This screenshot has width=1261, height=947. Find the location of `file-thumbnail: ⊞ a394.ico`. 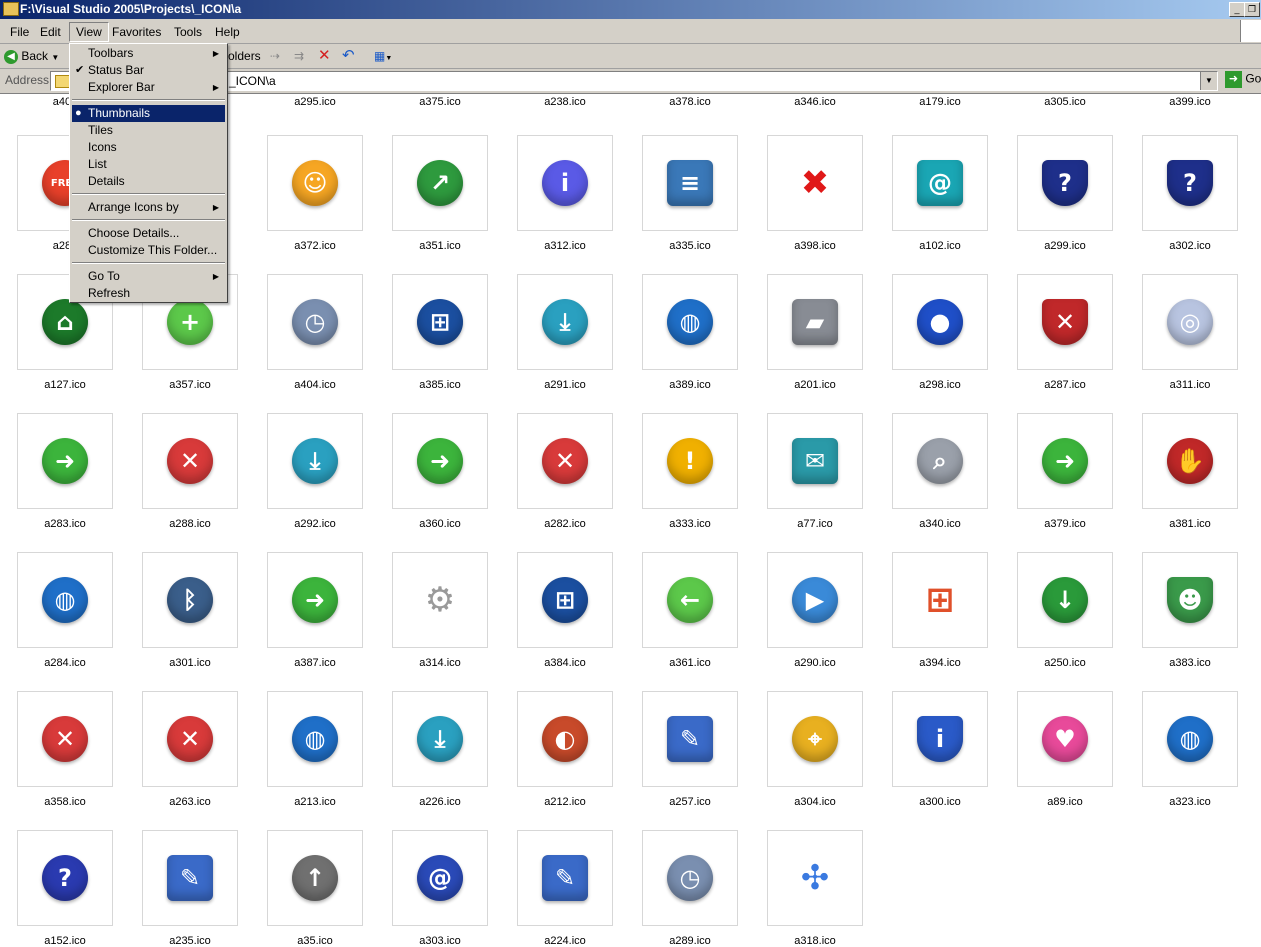

file-thumbnail: ⊞ a394.ico is located at coordinates (940, 610).